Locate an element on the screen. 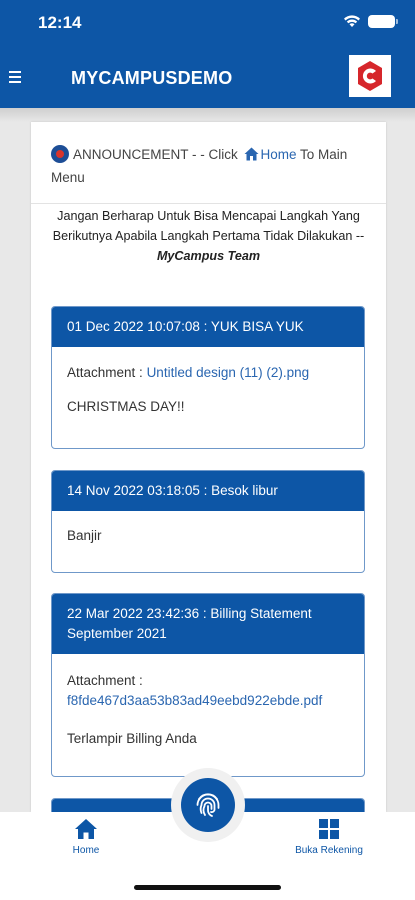 The height and width of the screenshot is (900, 415). app-title: MYCAMPUSDEMO is located at coordinates (152, 78).